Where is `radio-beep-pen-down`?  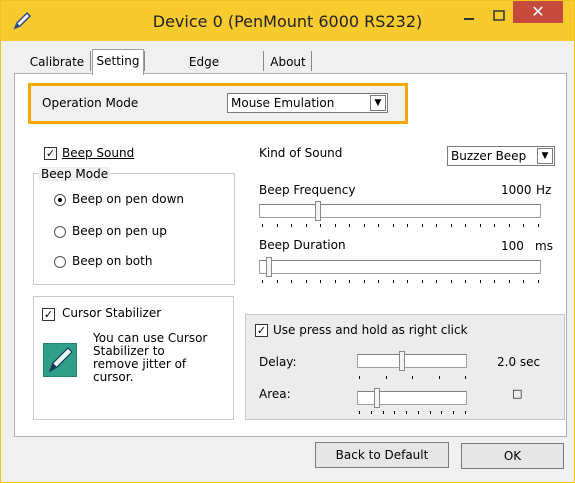 radio-beep-pen-down is located at coordinates (60, 200).